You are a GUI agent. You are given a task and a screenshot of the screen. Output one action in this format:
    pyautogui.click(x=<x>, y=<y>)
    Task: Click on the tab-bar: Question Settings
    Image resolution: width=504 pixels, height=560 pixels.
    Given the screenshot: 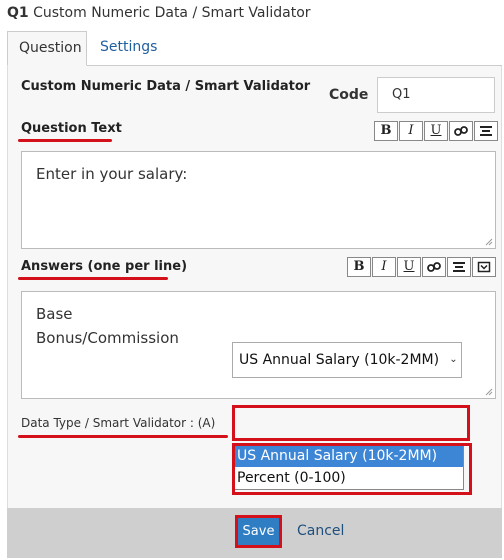 What is the action you would take?
    pyautogui.click(x=254, y=48)
    